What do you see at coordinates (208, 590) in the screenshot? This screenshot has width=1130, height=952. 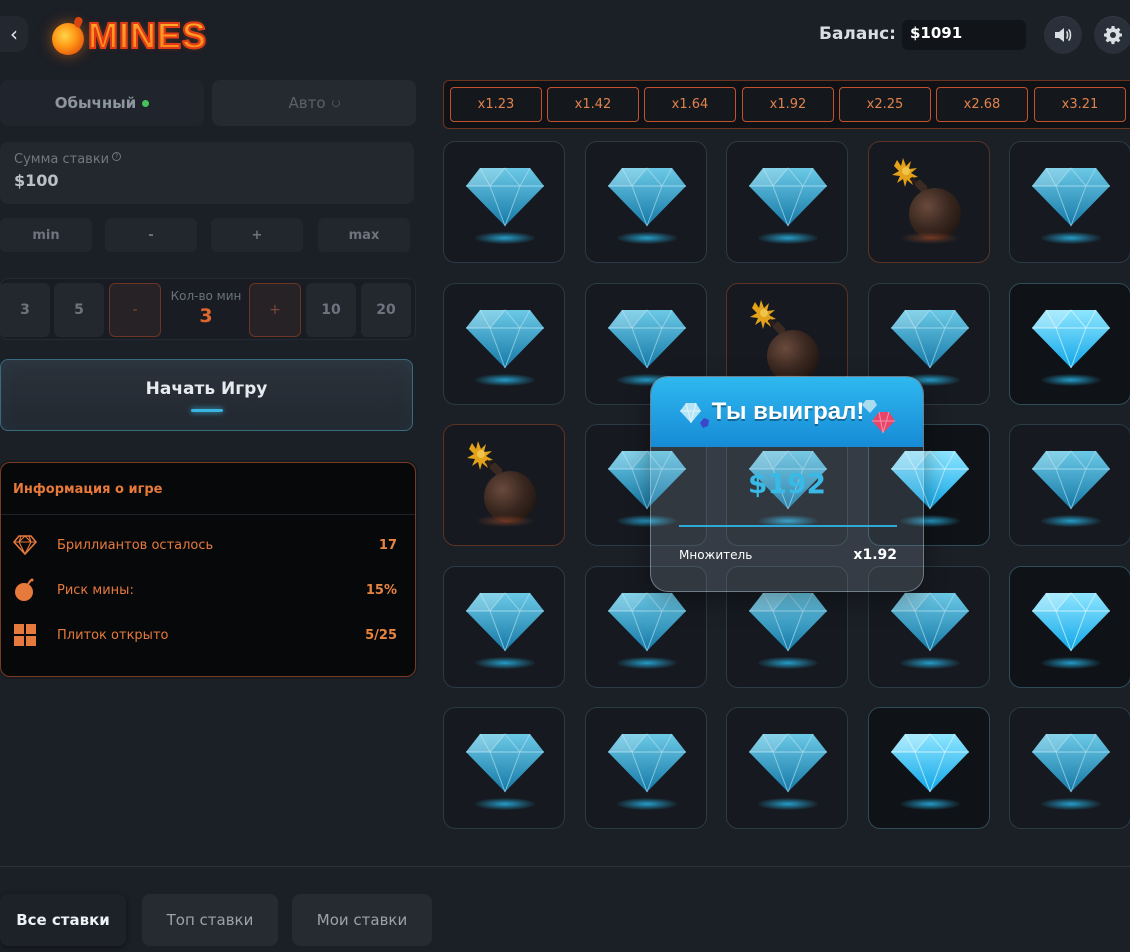 I see `info-row-risk: Риск мины: 15%` at bounding box center [208, 590].